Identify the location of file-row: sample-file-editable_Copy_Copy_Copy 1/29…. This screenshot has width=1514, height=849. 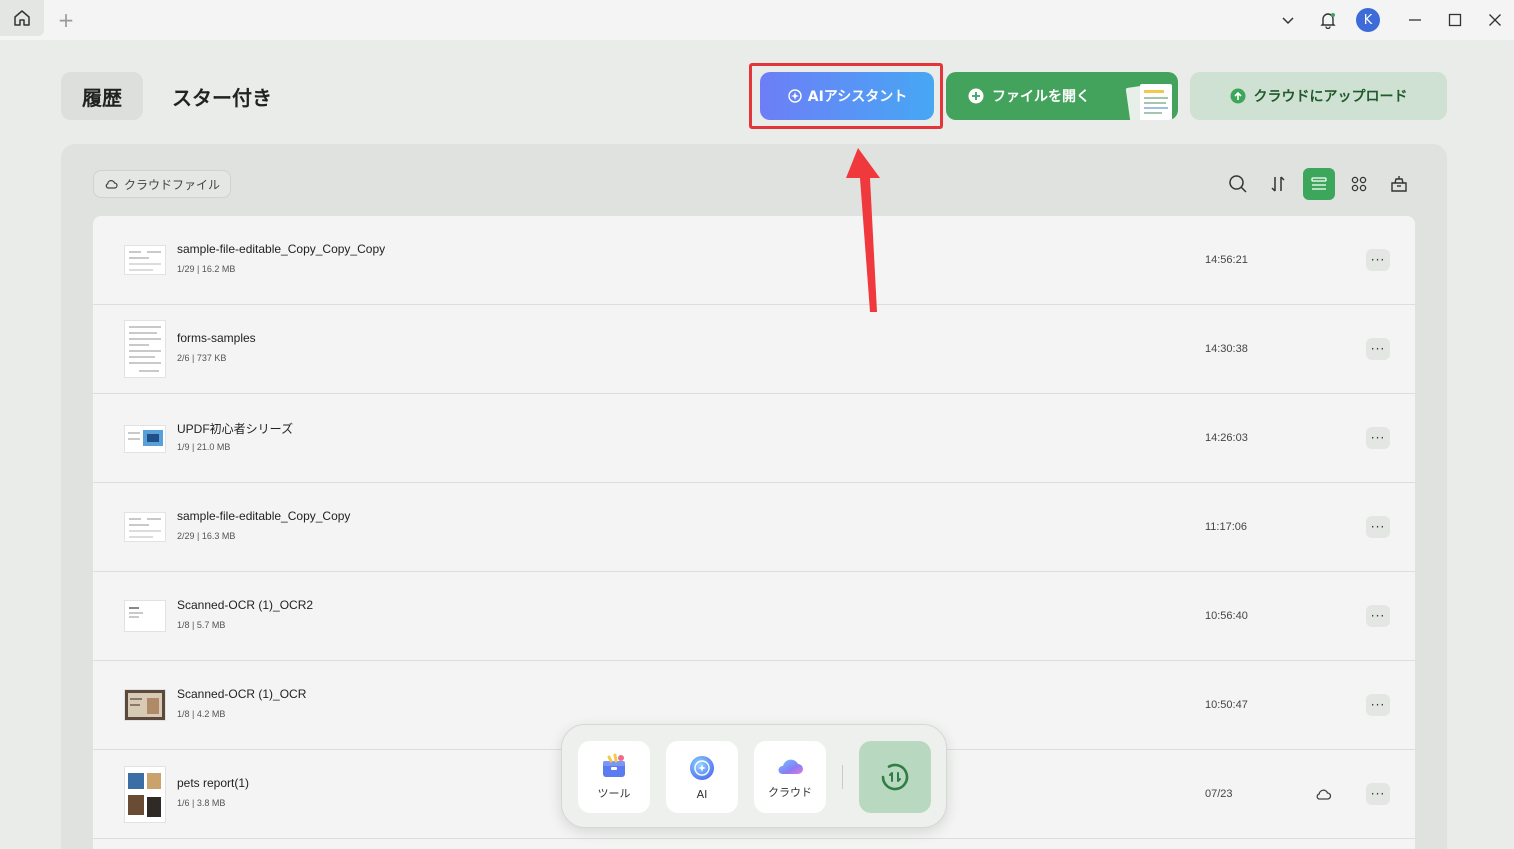
(754, 260).